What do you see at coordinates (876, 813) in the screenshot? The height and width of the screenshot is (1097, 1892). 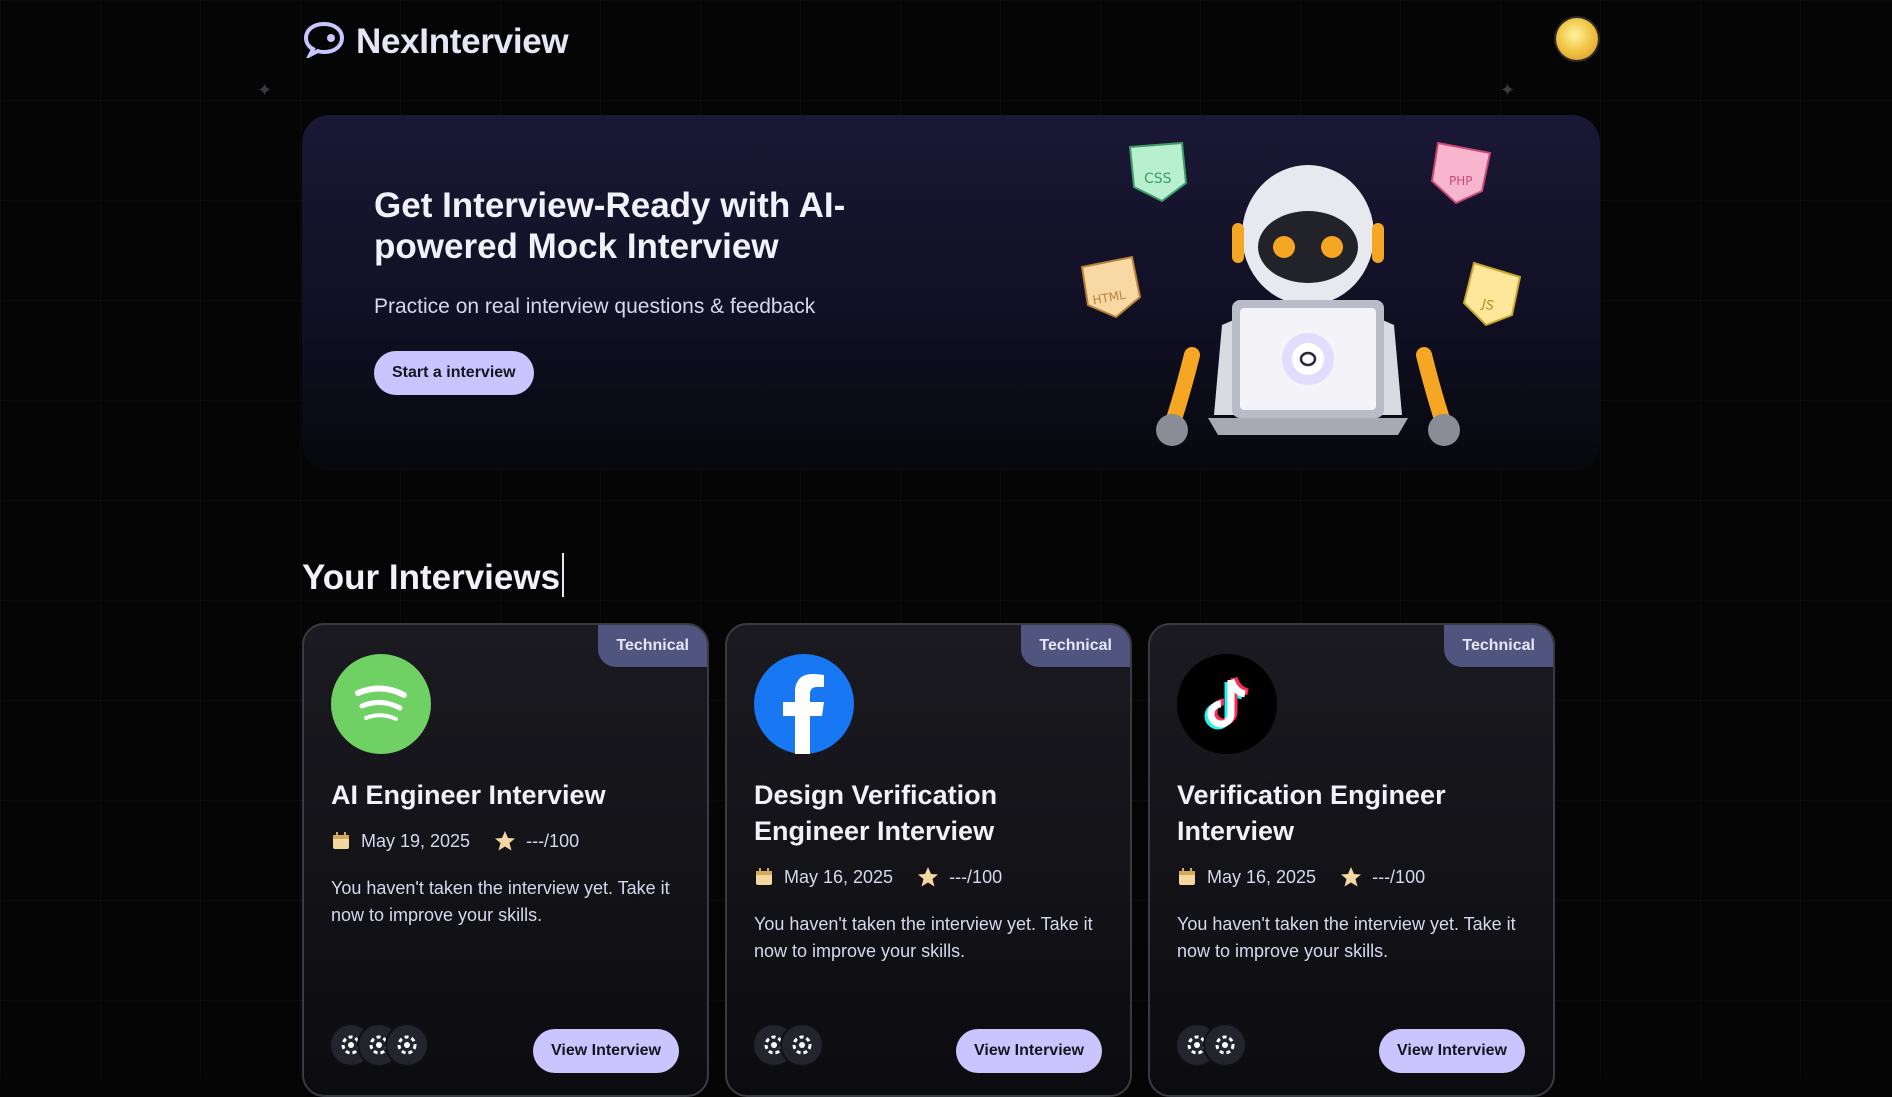 I see `interview-title: Design Verification Engineer Interview` at bounding box center [876, 813].